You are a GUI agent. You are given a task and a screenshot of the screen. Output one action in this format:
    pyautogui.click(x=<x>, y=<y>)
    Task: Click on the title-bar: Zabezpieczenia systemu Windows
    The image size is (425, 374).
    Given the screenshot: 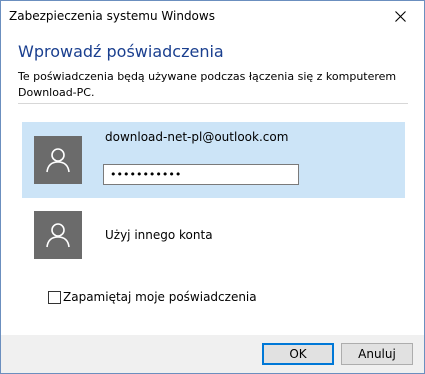 What is the action you would take?
    pyautogui.click(x=212, y=17)
    